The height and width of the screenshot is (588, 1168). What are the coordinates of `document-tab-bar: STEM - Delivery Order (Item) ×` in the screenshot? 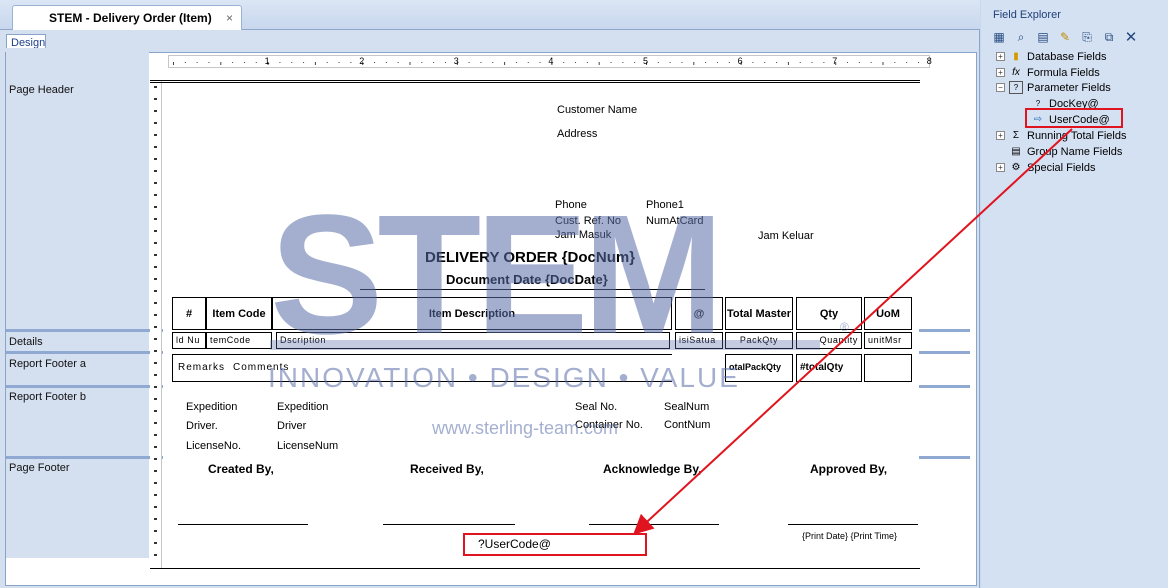 It's located at (490, 15).